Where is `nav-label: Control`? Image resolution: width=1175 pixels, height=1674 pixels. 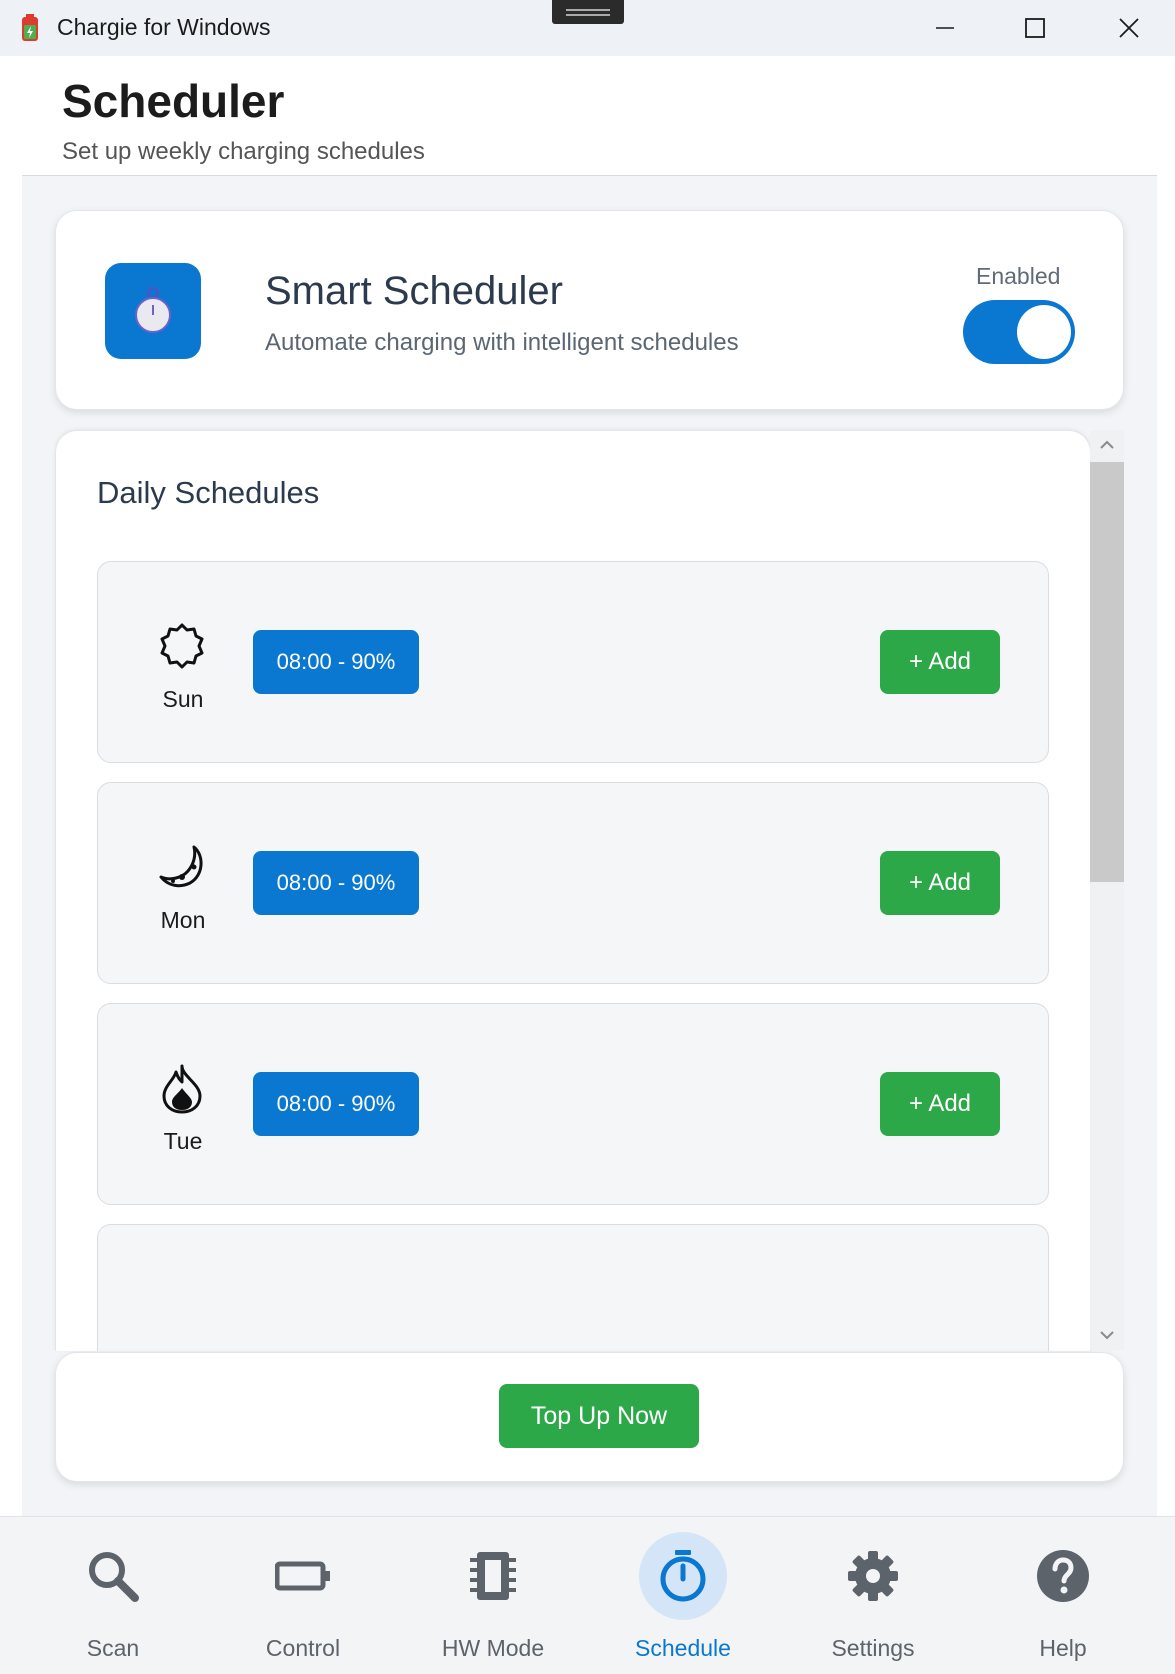
nav-label: Control is located at coordinates (303, 1648).